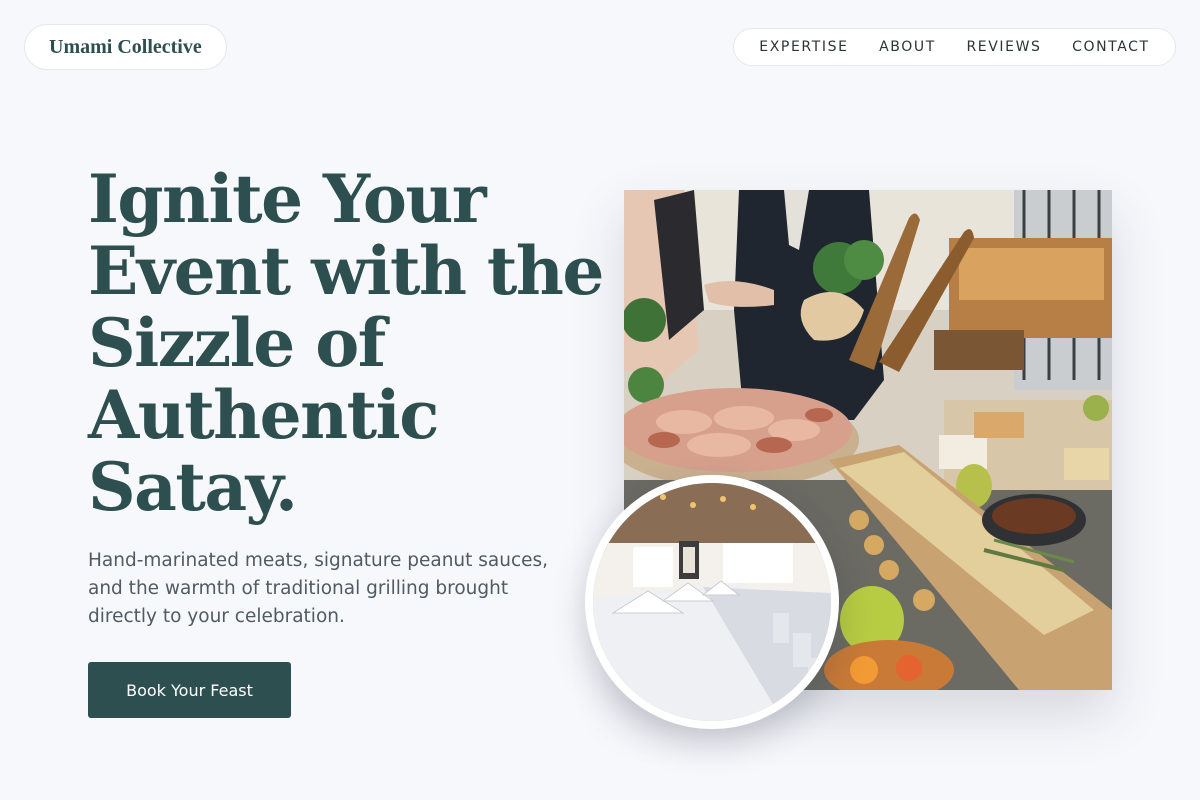 Image resolution: width=1200 pixels, height=800 pixels. What do you see at coordinates (346, 271) in the screenshot?
I see `headline-line: Event with the` at bounding box center [346, 271].